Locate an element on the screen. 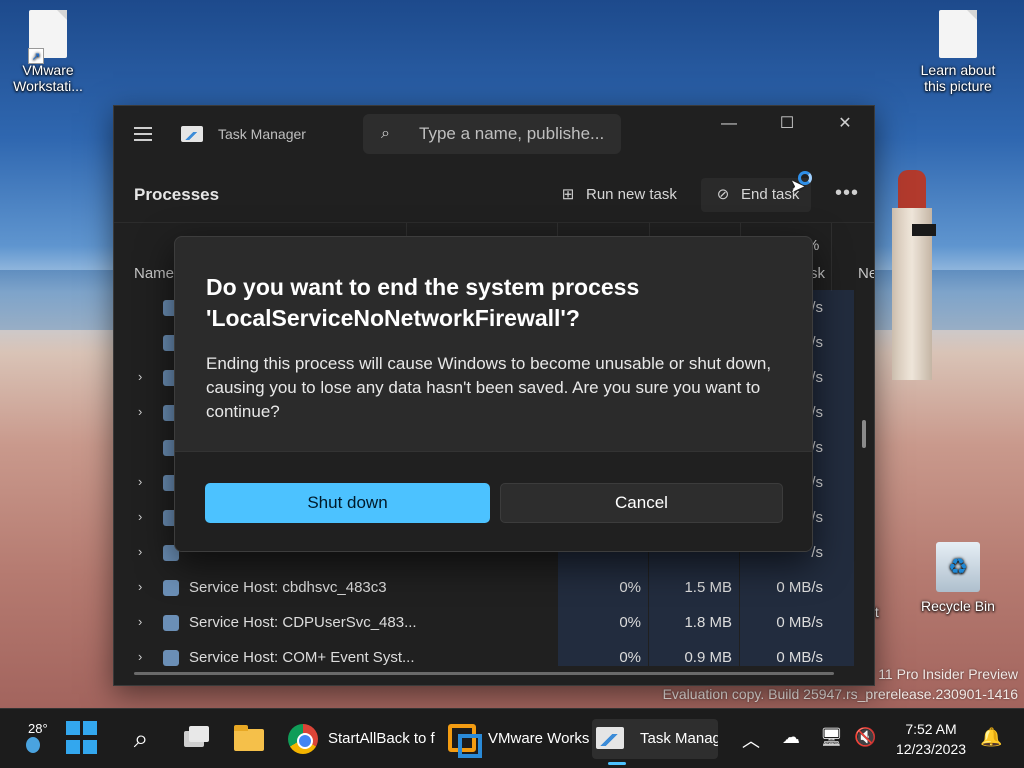  dialog-footer: Shut down Cancel is located at coordinates (493, 501).